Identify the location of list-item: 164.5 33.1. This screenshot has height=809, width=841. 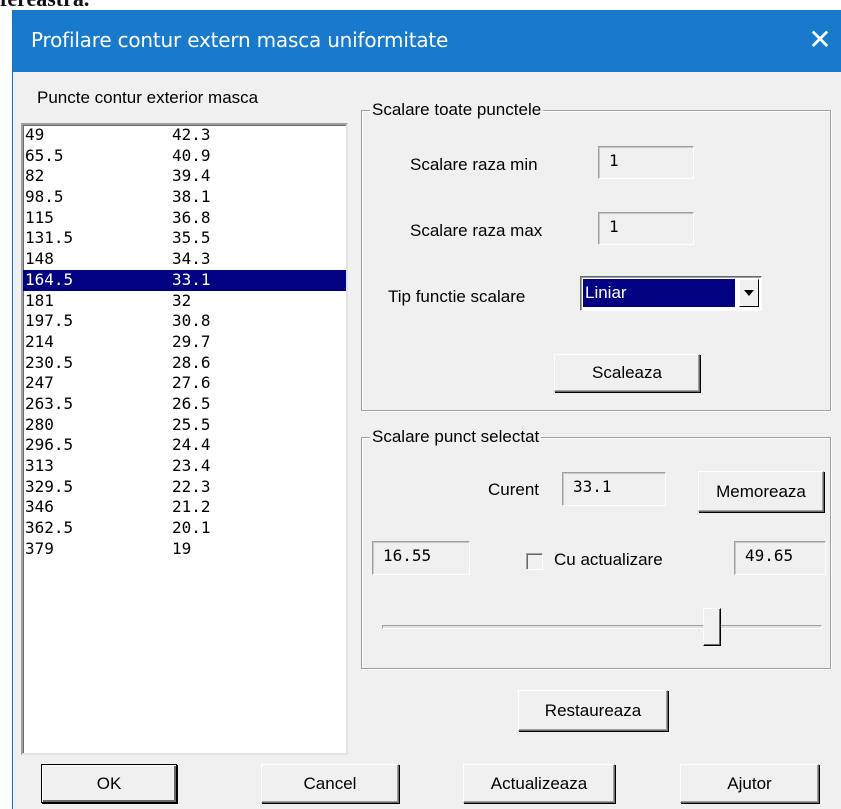
(184, 280).